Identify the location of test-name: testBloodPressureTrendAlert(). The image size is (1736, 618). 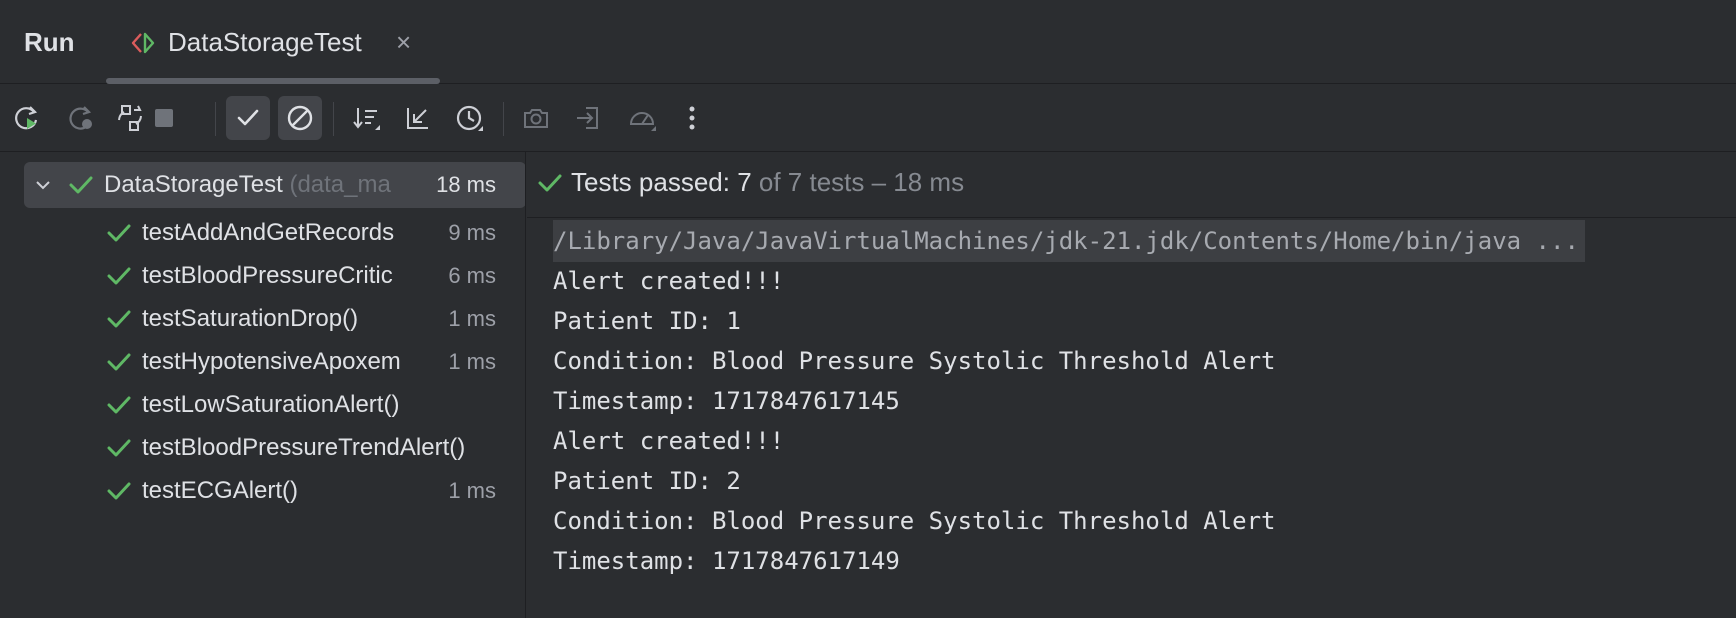
(304, 447).